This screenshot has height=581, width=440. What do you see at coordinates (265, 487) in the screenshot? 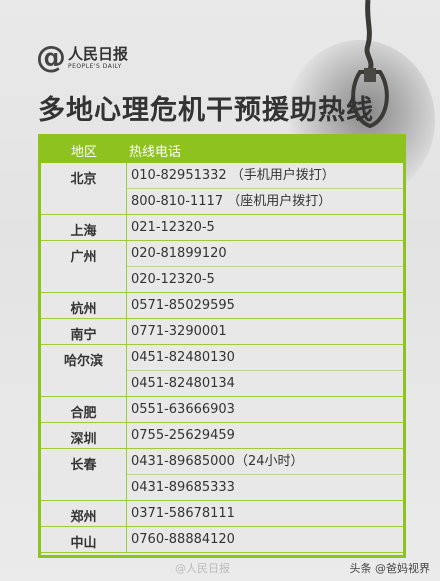
I see `phone-number: 0431-89685333` at bounding box center [265, 487].